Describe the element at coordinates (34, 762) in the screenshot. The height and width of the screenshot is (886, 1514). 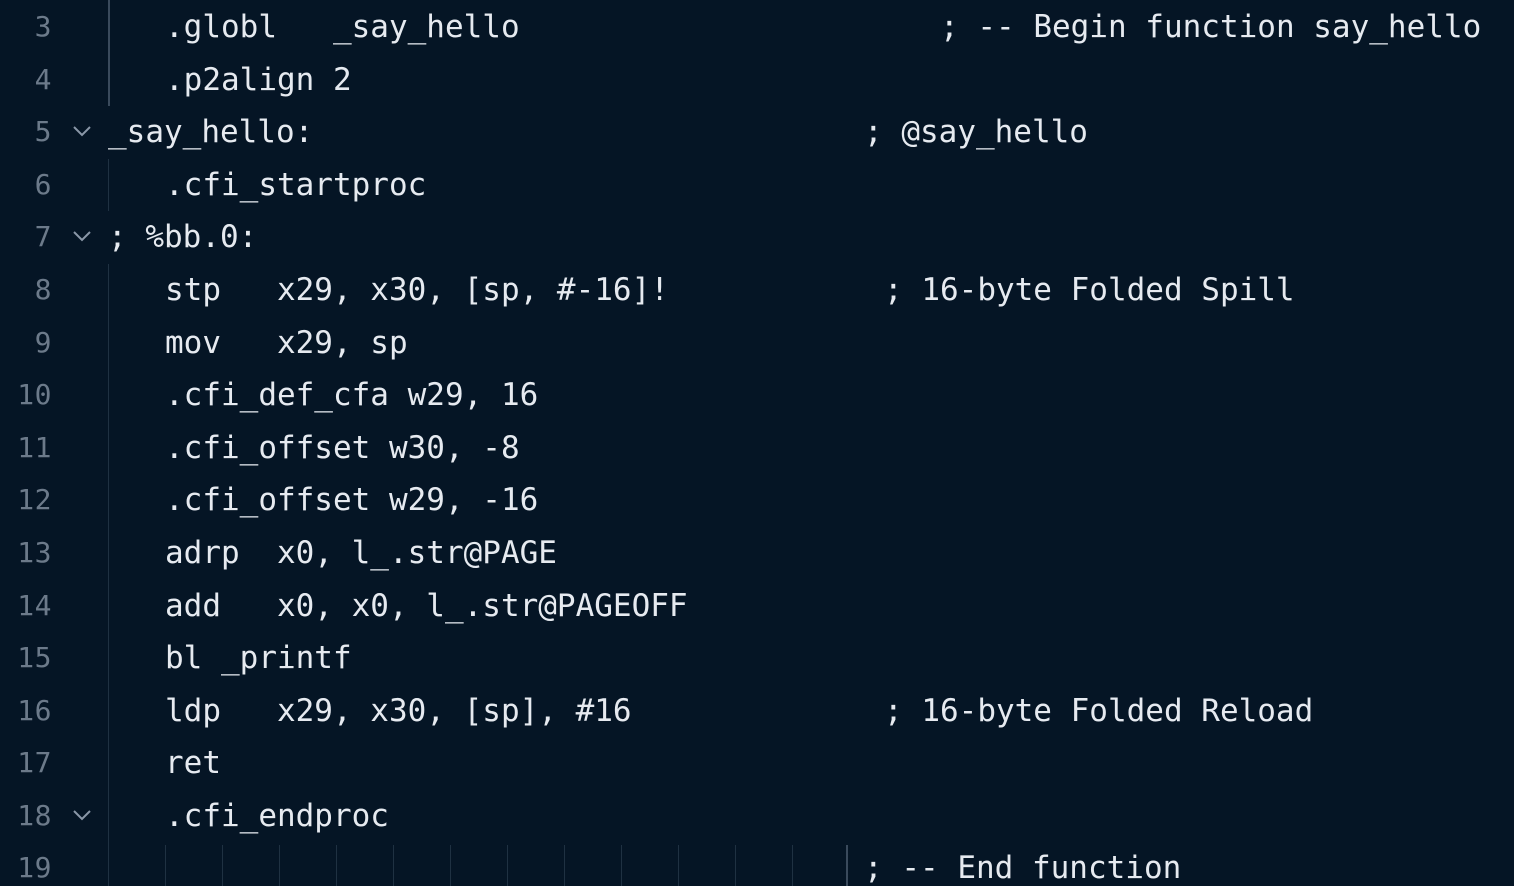
I see `line-number: 17` at that location.